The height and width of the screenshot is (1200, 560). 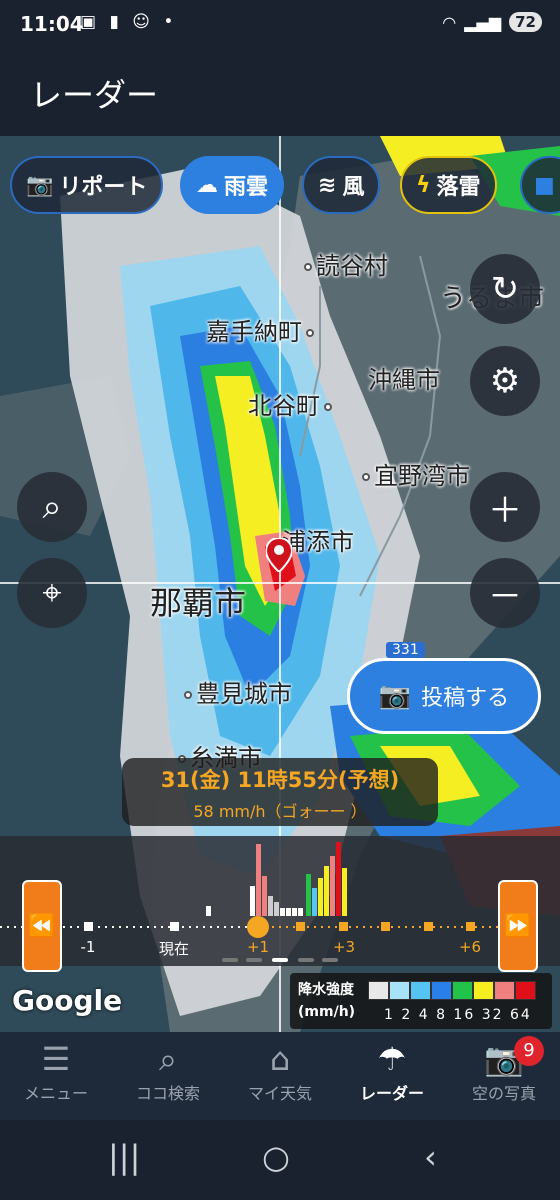 What do you see at coordinates (404, 380) in the screenshot?
I see `place-label: 沖縄市` at bounding box center [404, 380].